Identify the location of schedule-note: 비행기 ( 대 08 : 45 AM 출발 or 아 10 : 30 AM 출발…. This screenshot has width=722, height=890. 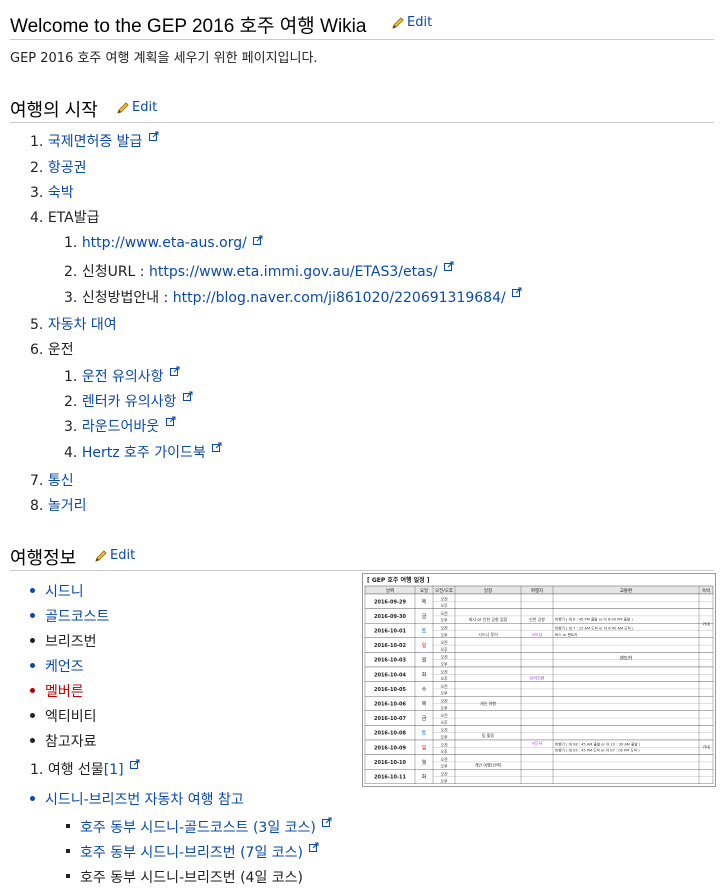
(598, 743).